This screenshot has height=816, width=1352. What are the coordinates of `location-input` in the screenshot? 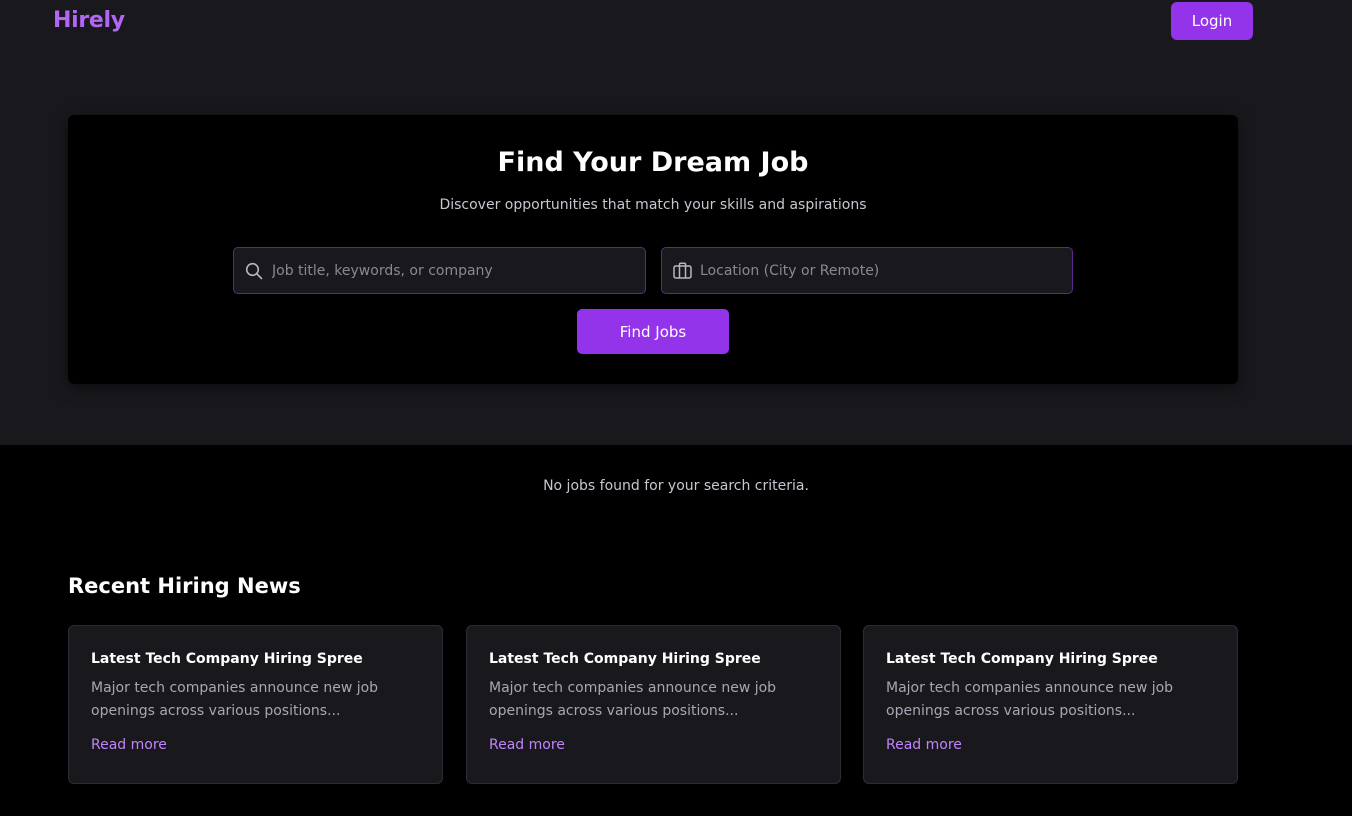 It's located at (886, 270).